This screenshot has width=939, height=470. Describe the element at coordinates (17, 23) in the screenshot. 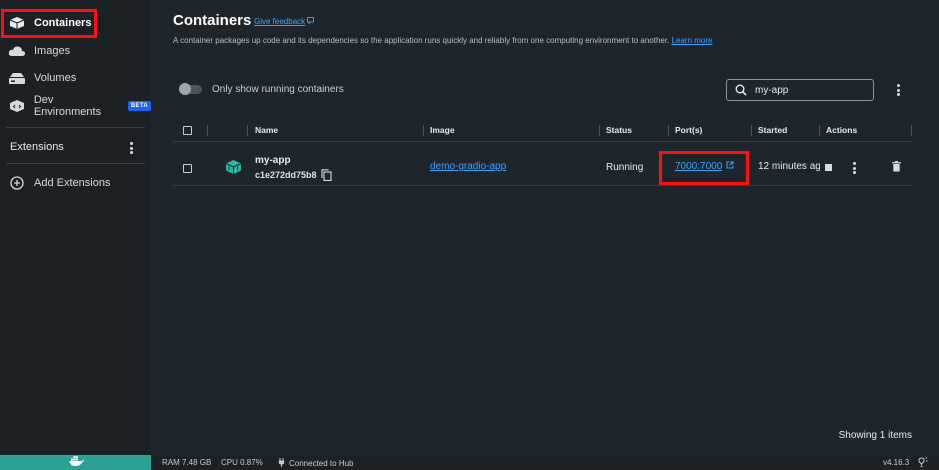

I see `containers-icon` at that location.